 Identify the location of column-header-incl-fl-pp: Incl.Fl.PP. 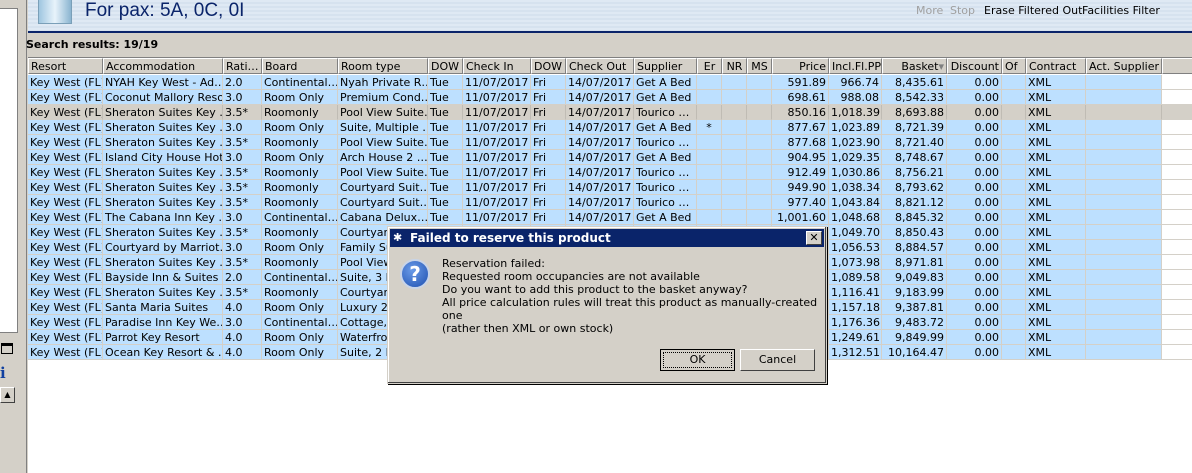
(855, 66).